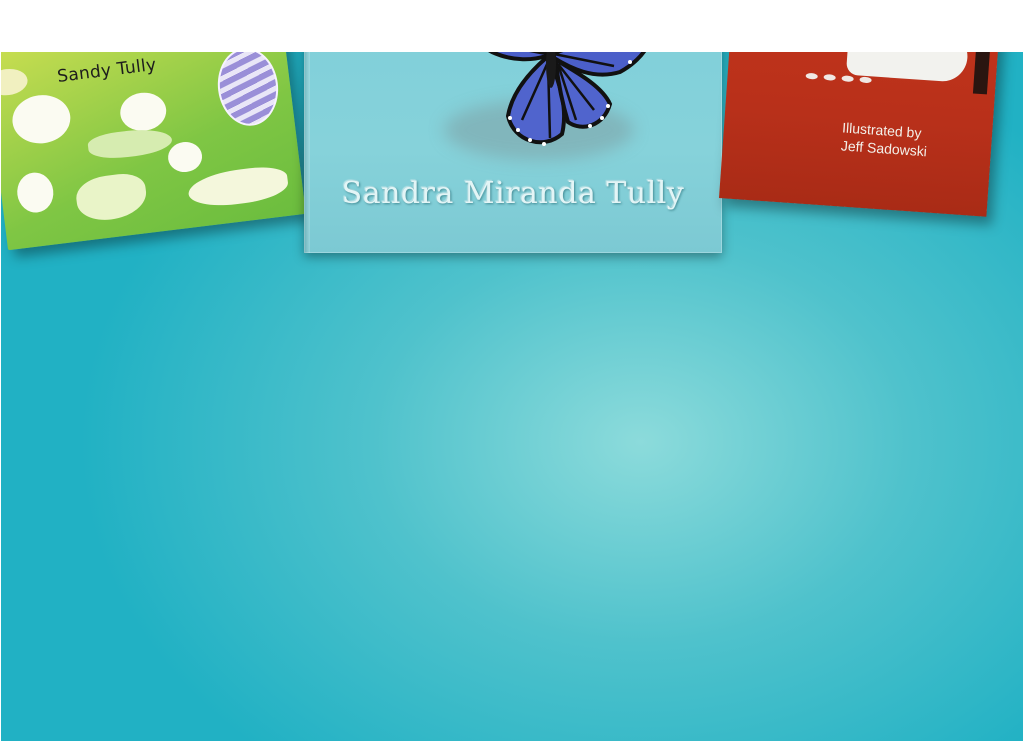 This screenshot has height=742, width=1024. Describe the element at coordinates (107, 70) in the screenshot. I see `book-author-left: Sandy Tully` at that location.